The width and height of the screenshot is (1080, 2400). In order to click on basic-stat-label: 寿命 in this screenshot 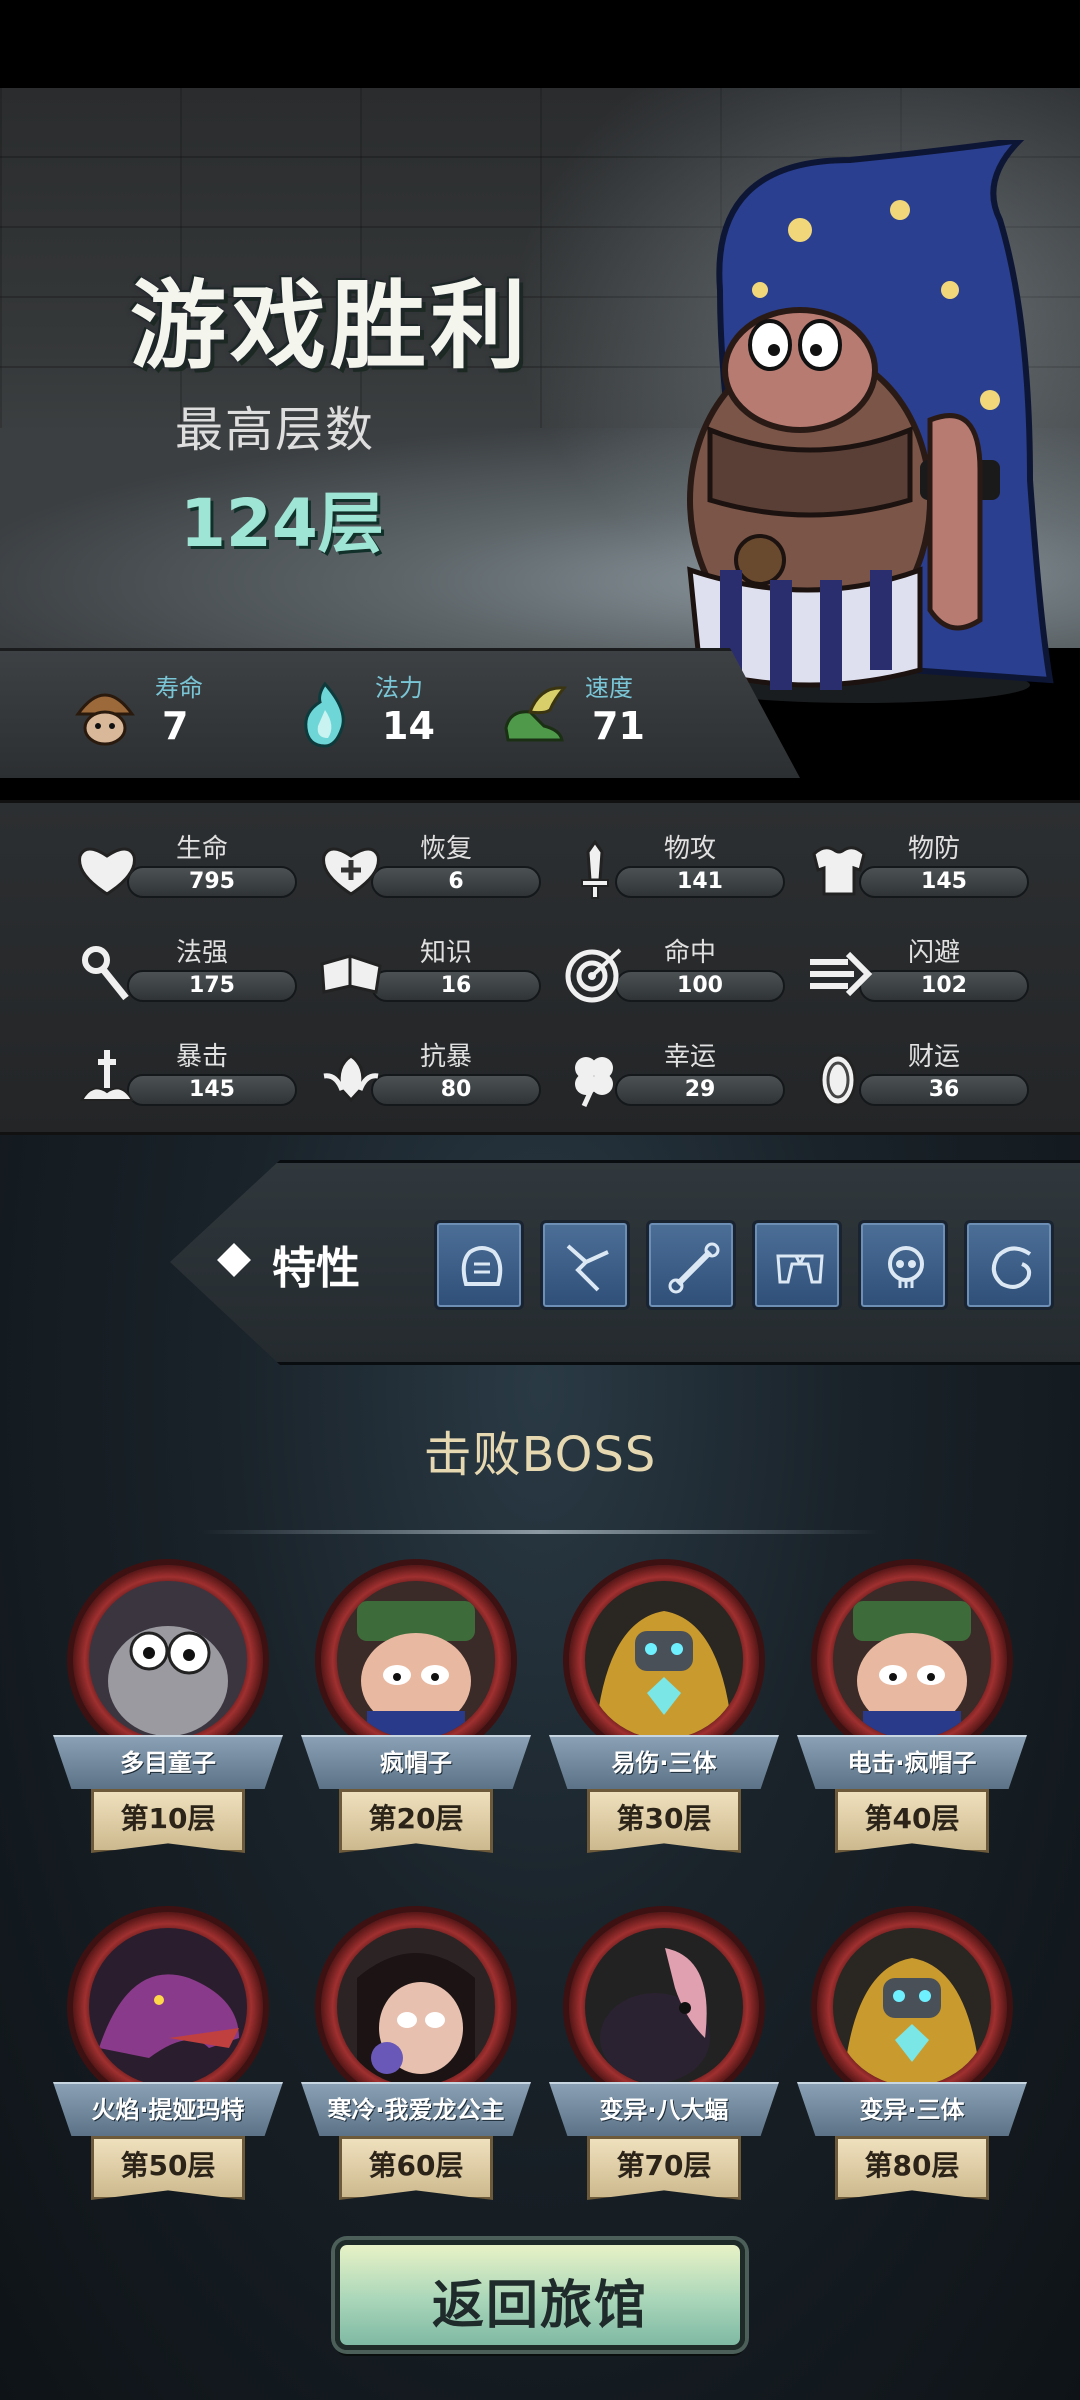, I will do `click(179, 688)`.